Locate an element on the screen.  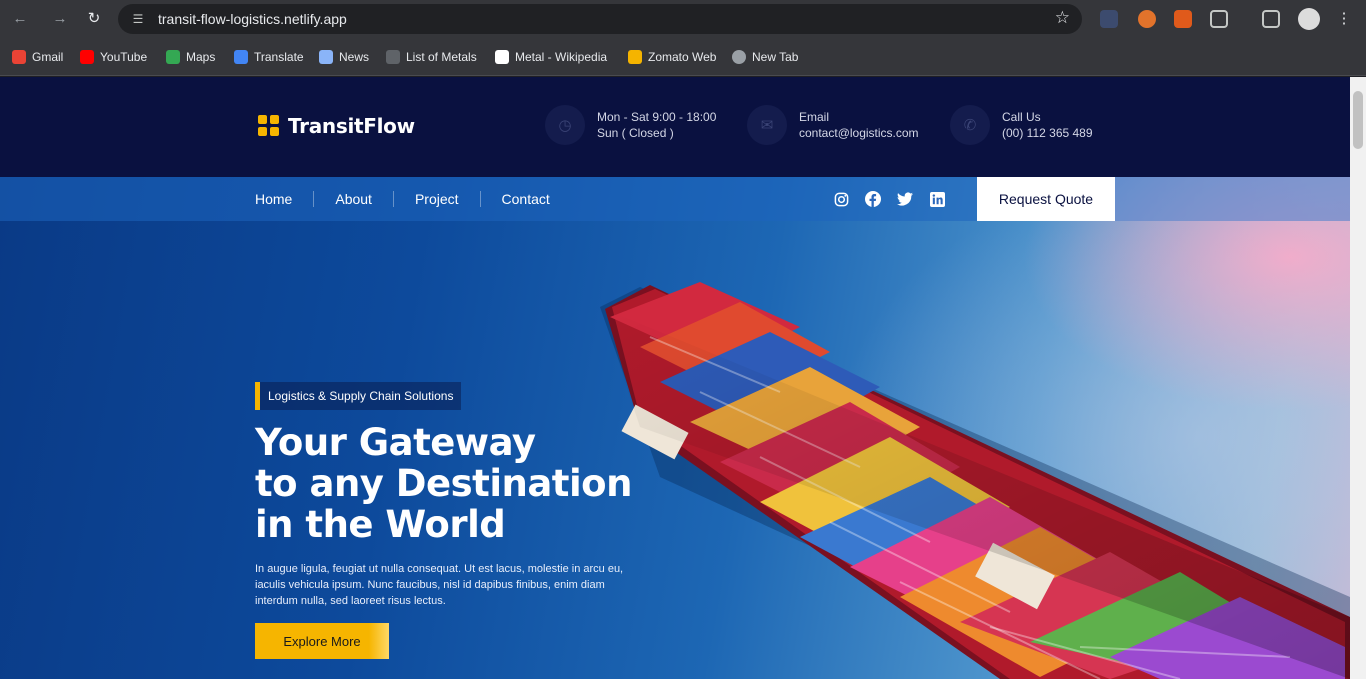
news-icon is located at coordinates (326, 57).